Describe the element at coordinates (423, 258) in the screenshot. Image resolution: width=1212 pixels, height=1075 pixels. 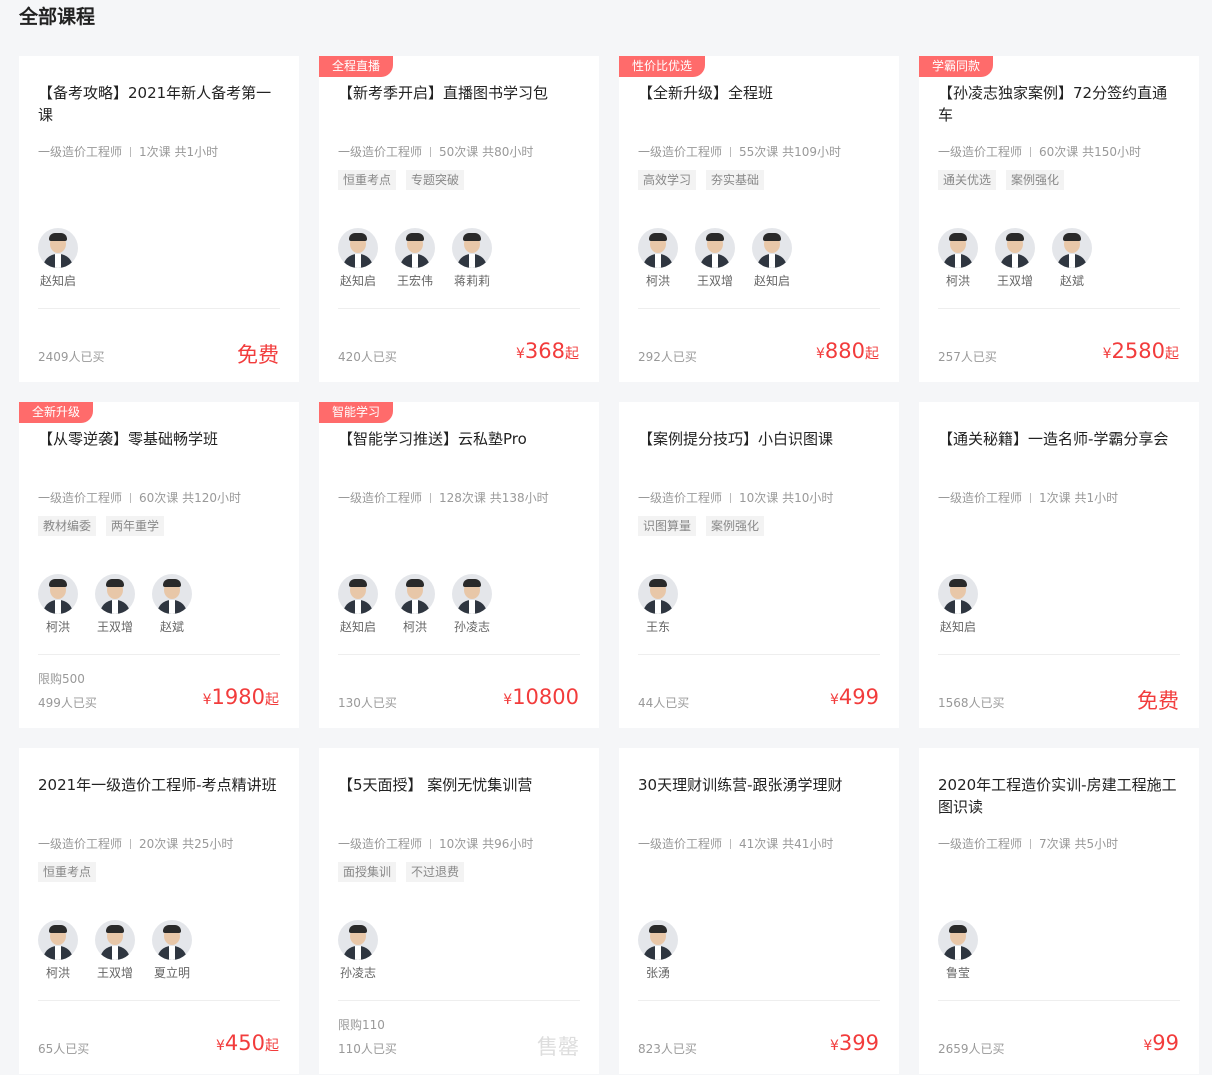
I see `teacher-item: 王宏伟` at that location.